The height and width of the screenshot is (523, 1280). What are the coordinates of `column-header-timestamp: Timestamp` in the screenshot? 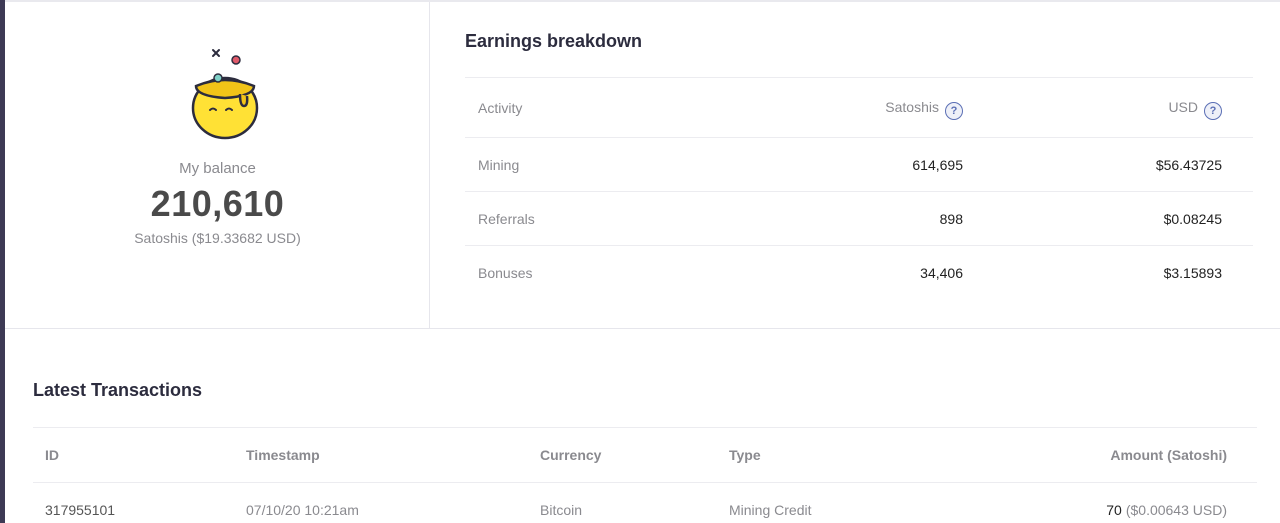 It's located at (283, 455).